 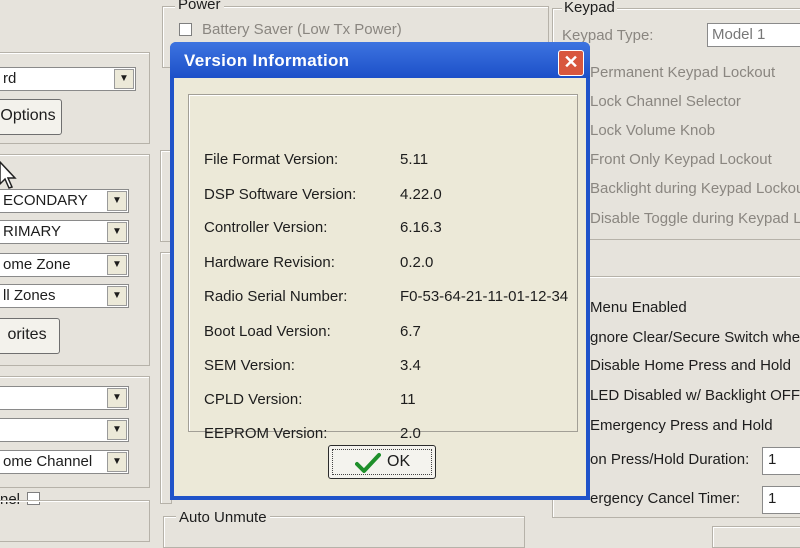 I want to click on ok-button: OK, so click(x=382, y=462).